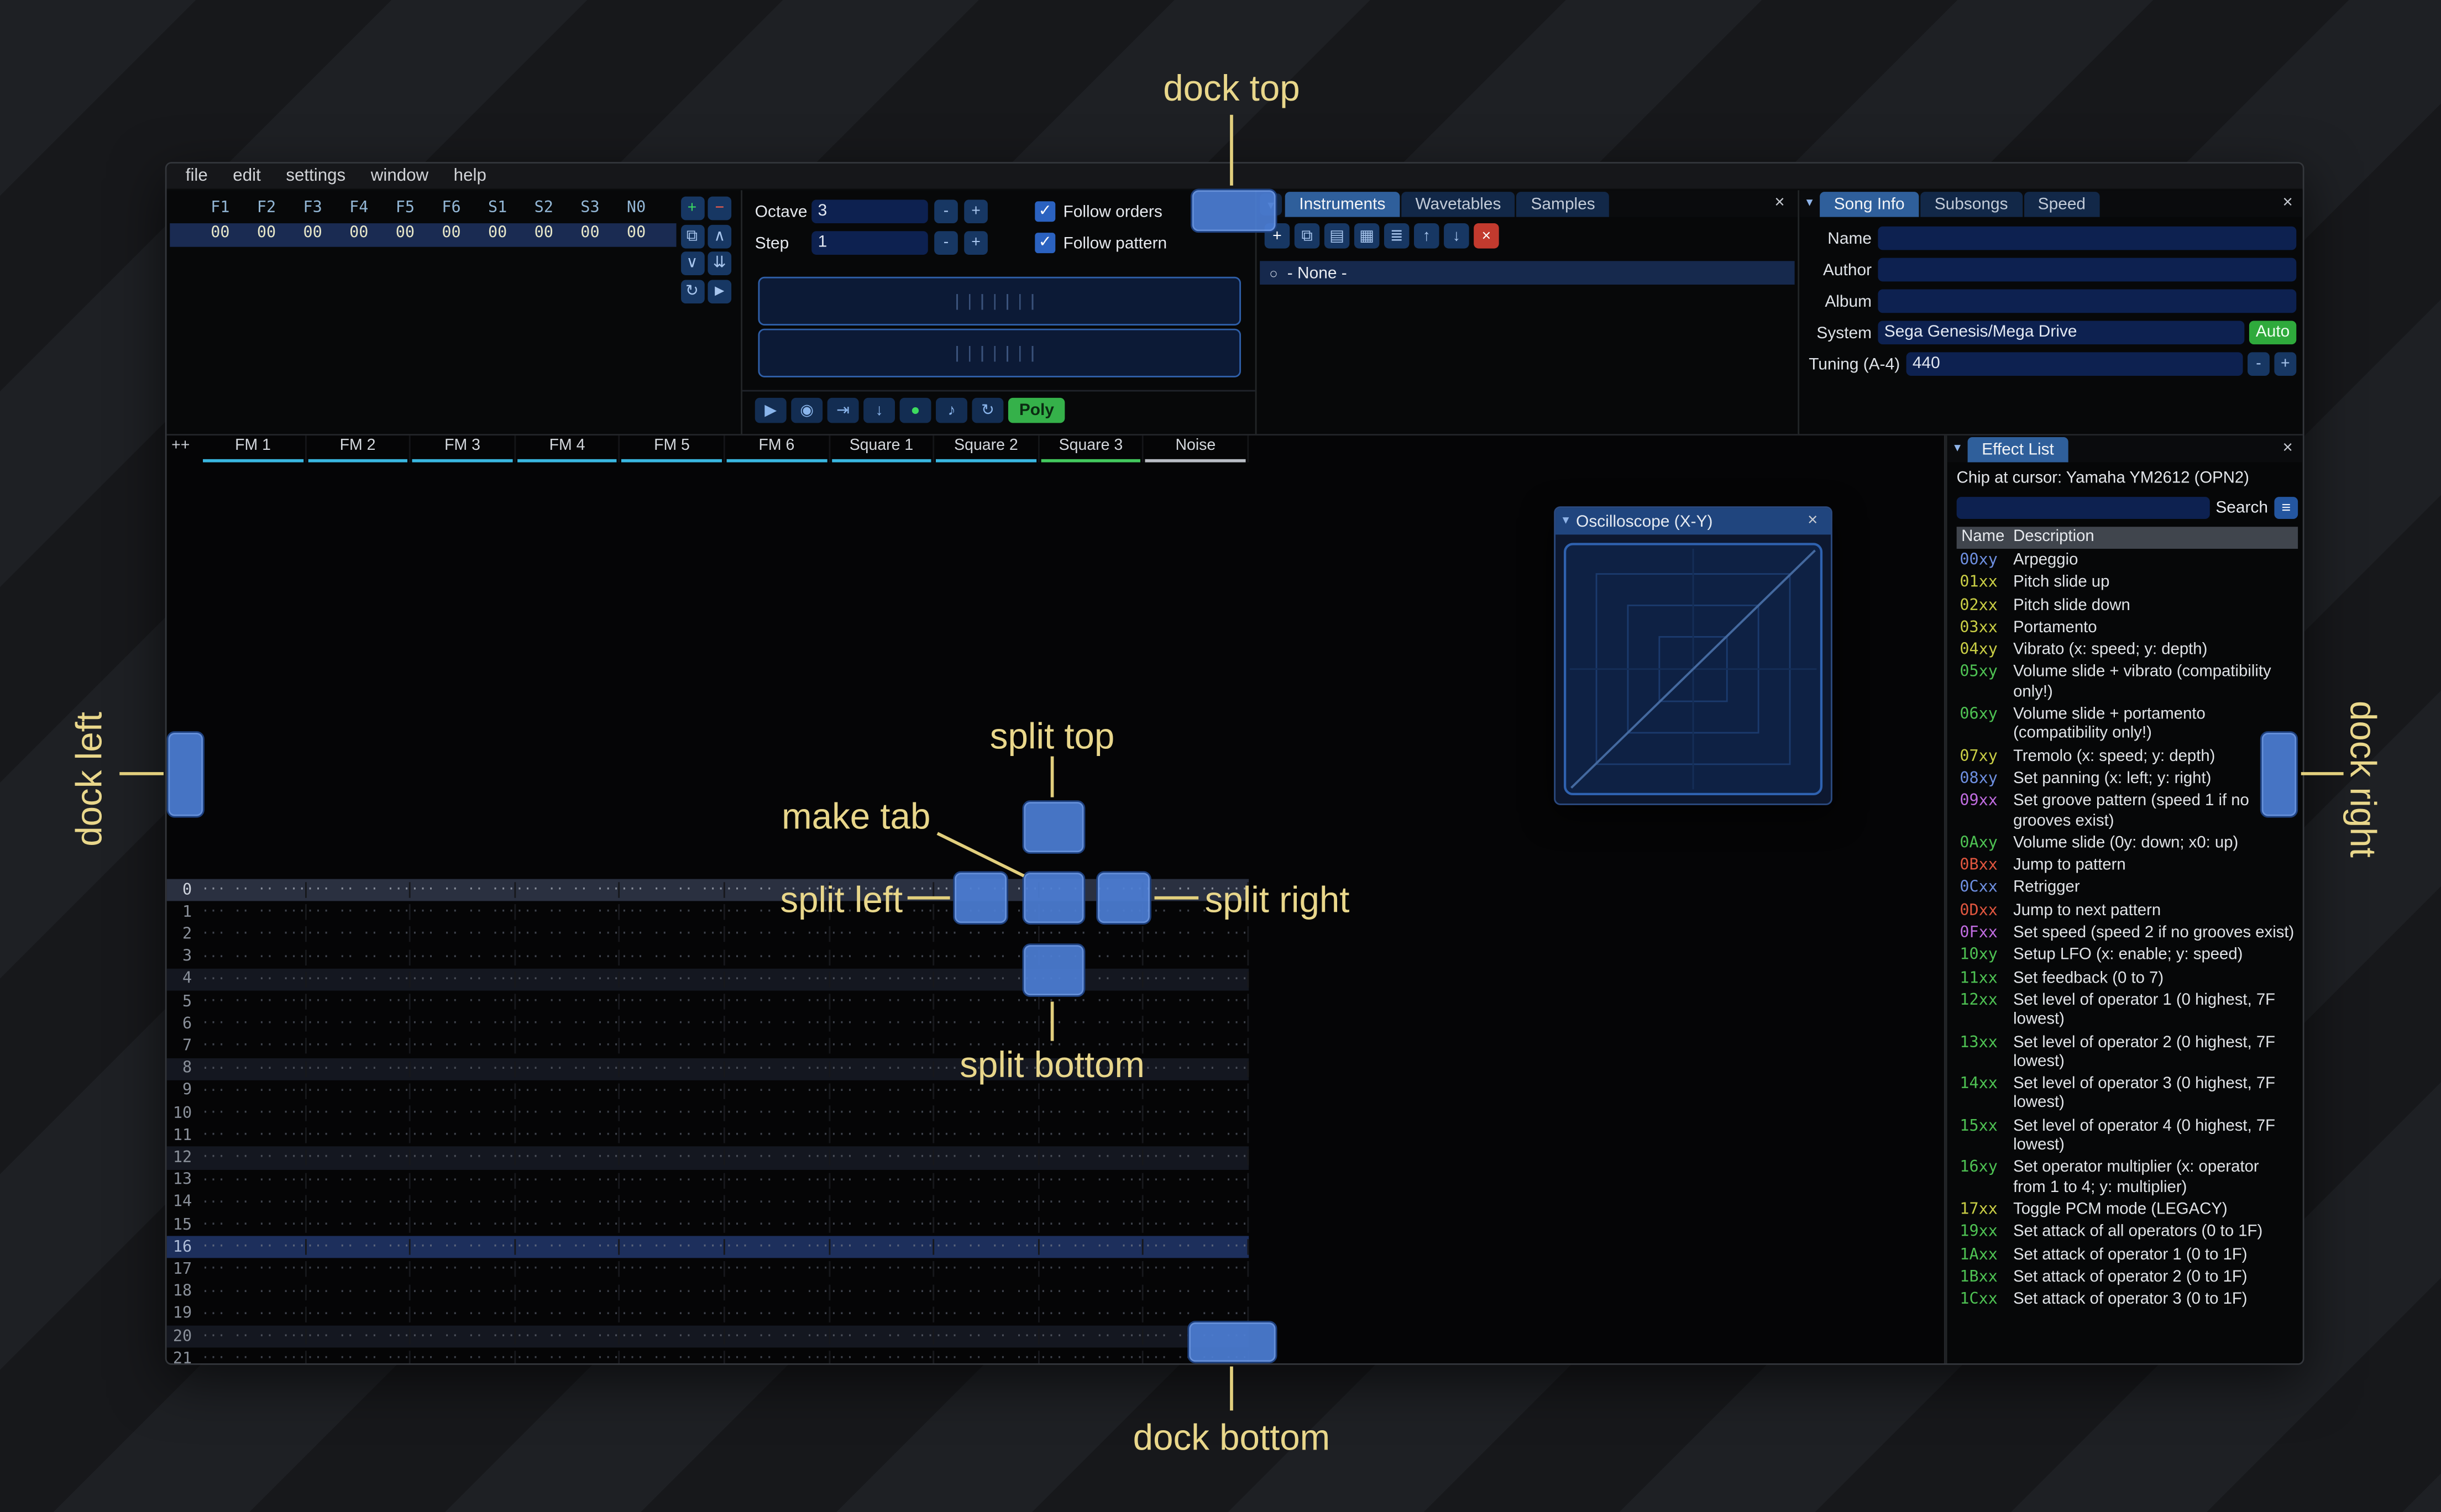 This screenshot has height=1512, width=2441. What do you see at coordinates (1779, 204) in the screenshot?
I see `instruments-close-icon: ×` at bounding box center [1779, 204].